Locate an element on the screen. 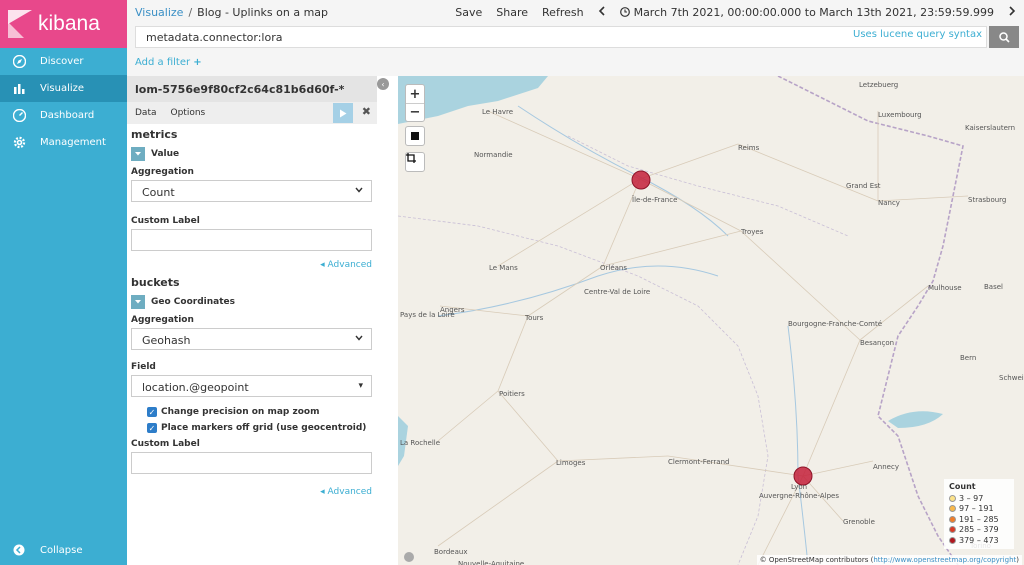 The width and height of the screenshot is (1024, 565). map-place-label: Normandie is located at coordinates (493, 155).